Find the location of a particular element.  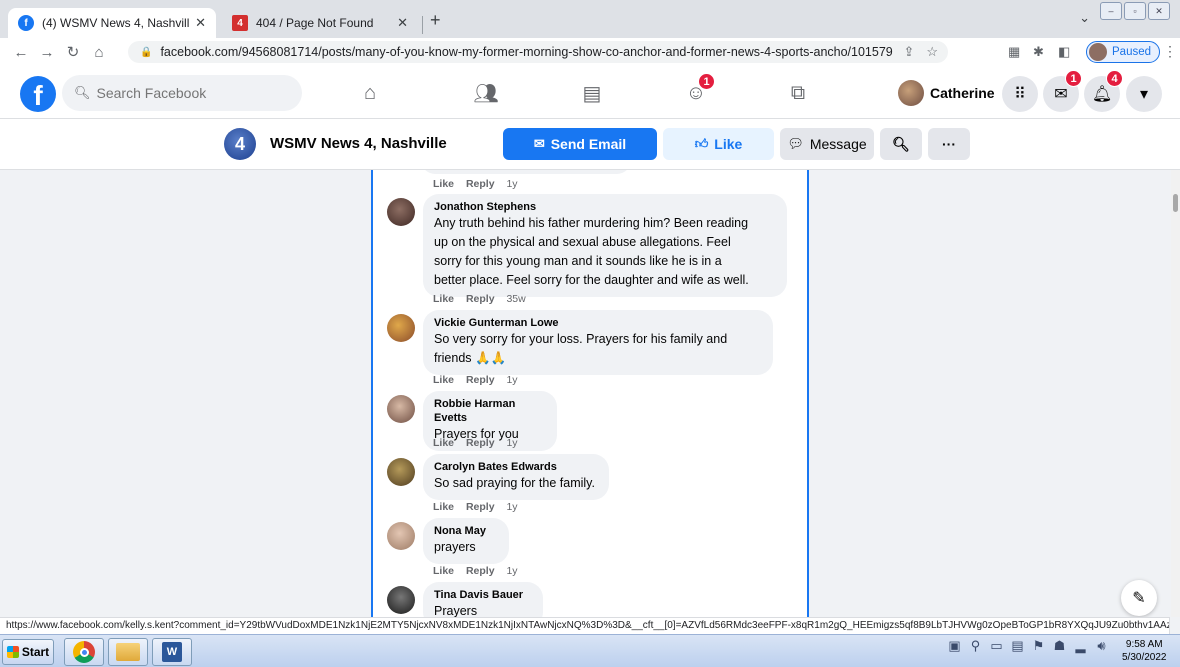

comment-author: Vickie Gunterman Lowe is located at coordinates (598, 323).